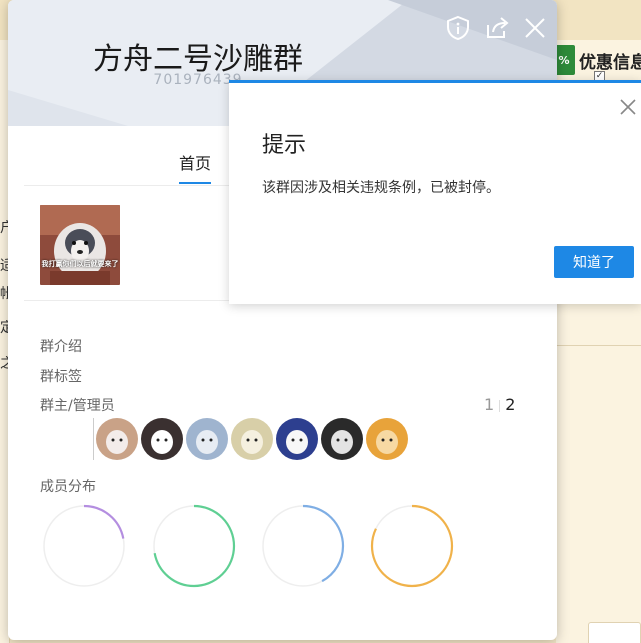 This screenshot has width=641, height=643. I want to click on dialog-message: 该群因涉及相关违规条例，已被封停。, so click(381, 188).